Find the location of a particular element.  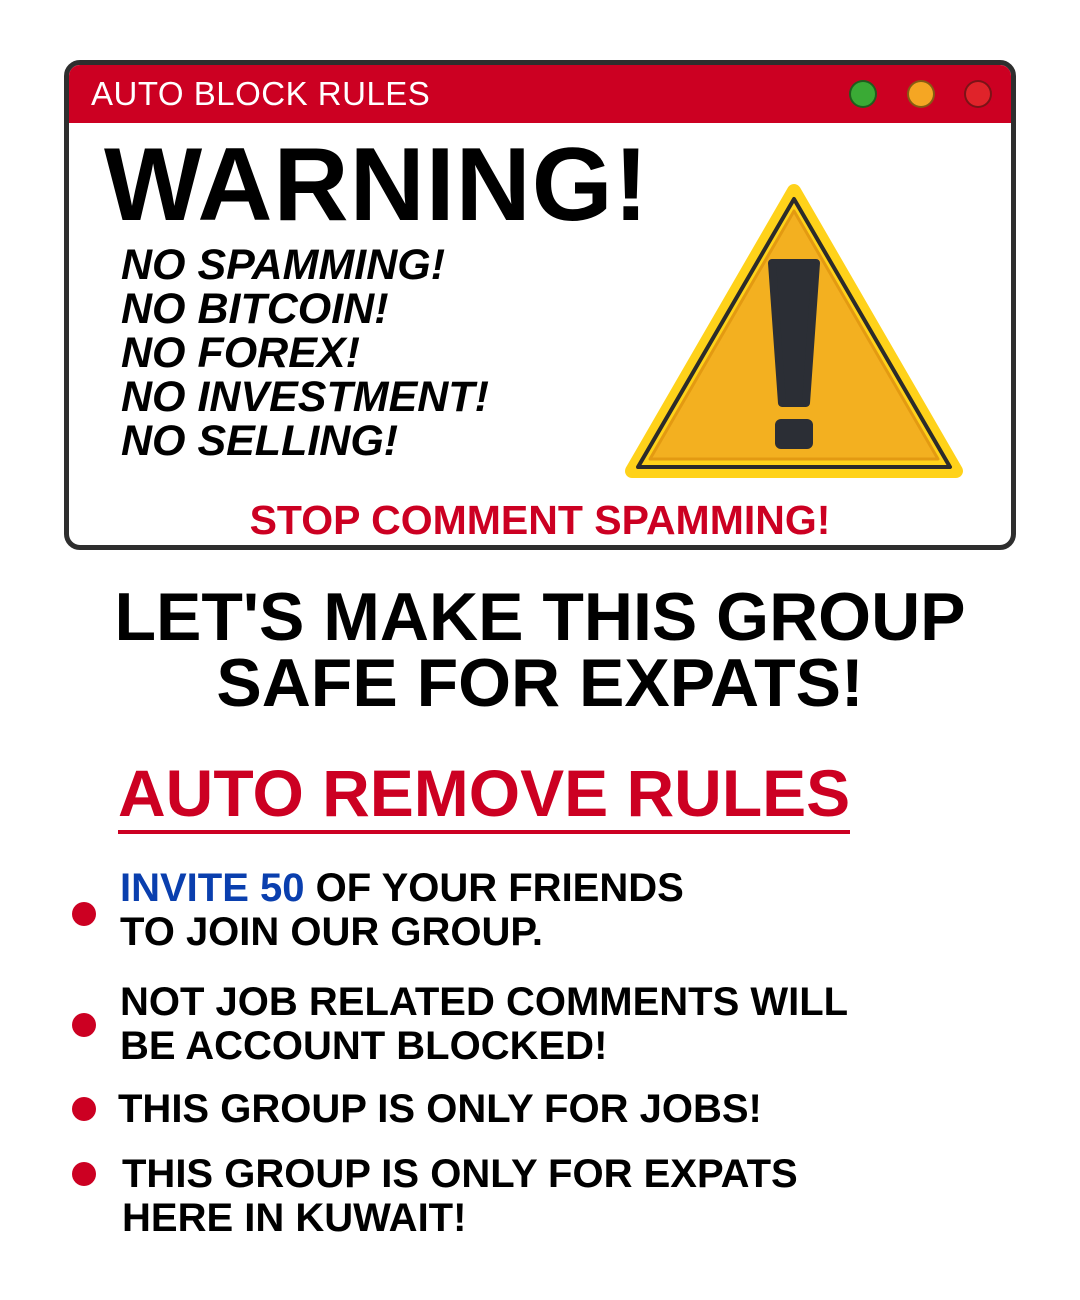

headline: LET'S MAKE THIS GROUP SAFE FOR EXPATS! is located at coordinates (540, 650).